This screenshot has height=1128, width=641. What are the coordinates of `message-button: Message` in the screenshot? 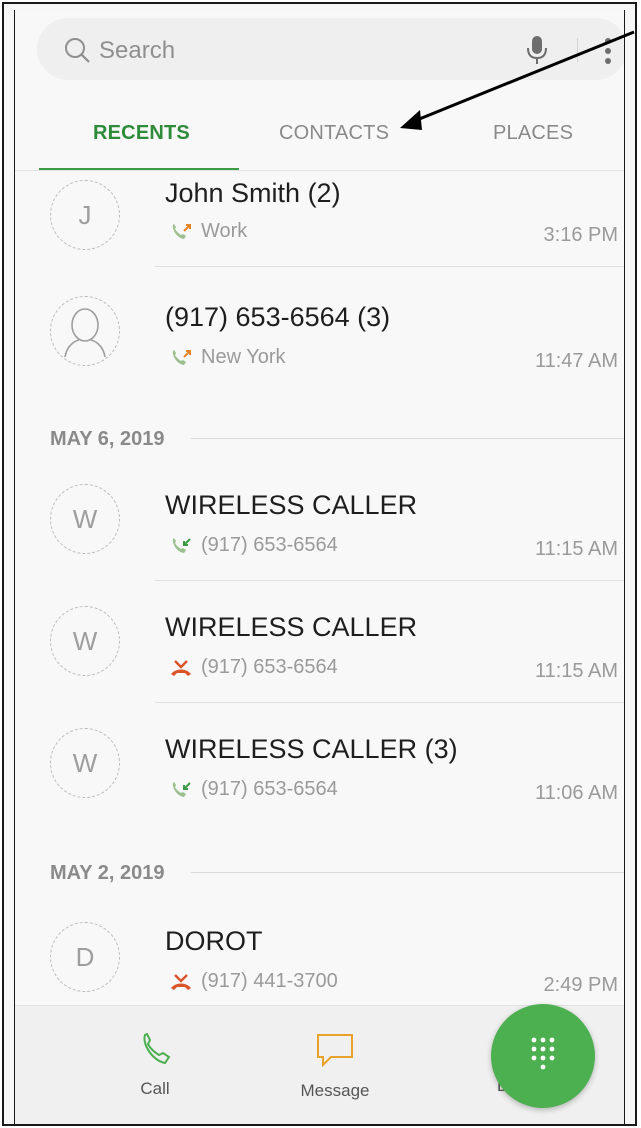 It's located at (335, 1066).